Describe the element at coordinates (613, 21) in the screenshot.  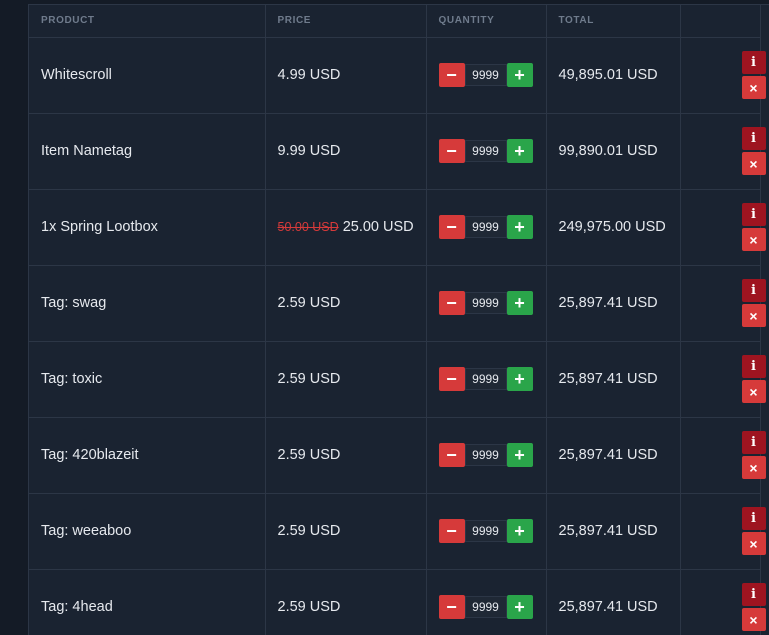
I see `header-total: TOTAL` at that location.